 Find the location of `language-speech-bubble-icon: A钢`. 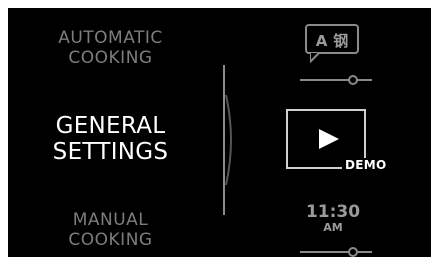

language-speech-bubble-icon: A钢 is located at coordinates (332, 39).